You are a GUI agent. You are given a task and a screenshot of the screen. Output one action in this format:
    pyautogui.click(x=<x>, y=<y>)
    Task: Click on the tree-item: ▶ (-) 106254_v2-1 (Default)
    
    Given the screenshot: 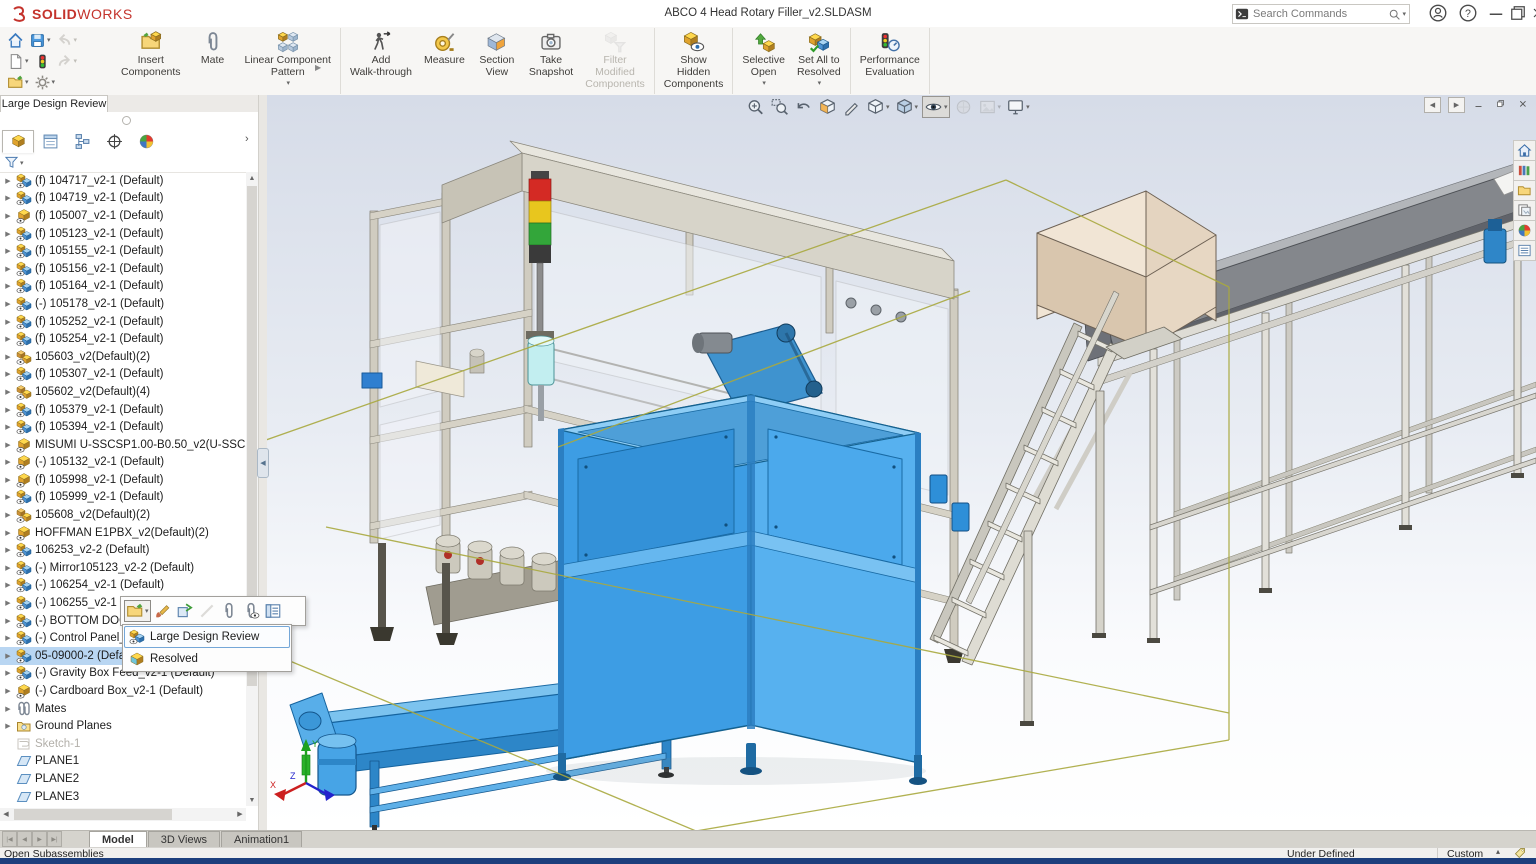 What is the action you would take?
    pyautogui.click(x=123, y=586)
    